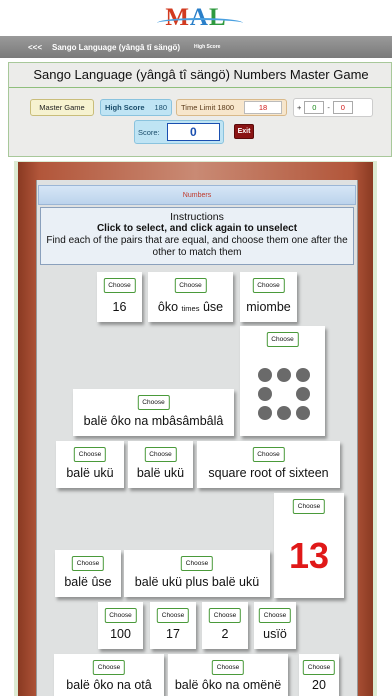 This screenshot has width=392, height=696. What do you see at coordinates (173, 634) in the screenshot?
I see `card-label: 17` at bounding box center [173, 634].